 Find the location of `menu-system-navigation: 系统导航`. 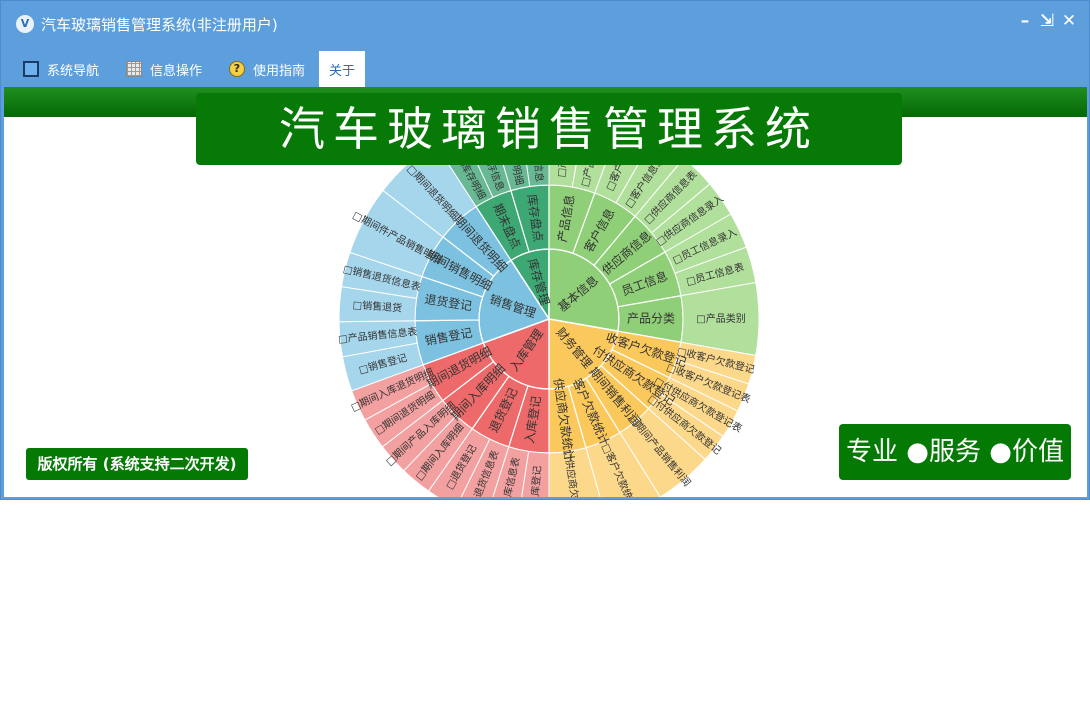

menu-system-navigation: 系统导航 is located at coordinates (61, 69).